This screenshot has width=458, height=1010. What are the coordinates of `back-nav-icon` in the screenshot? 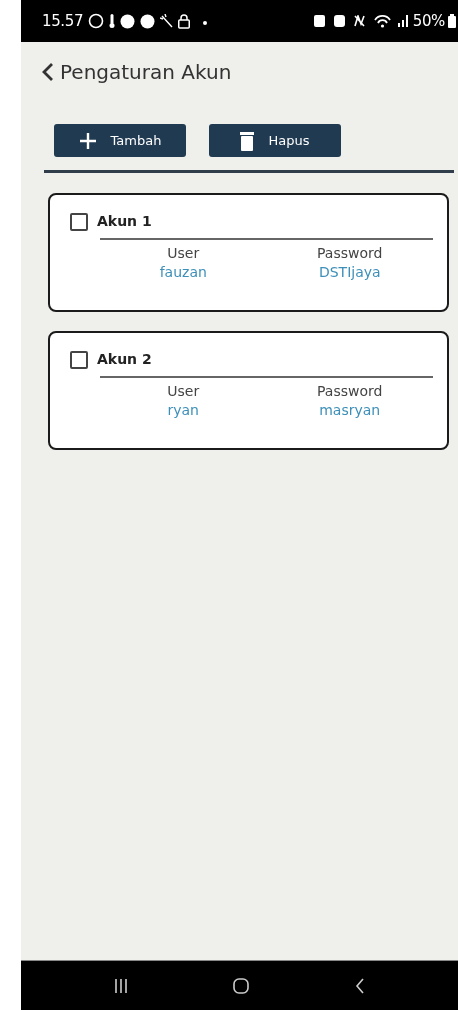 It's located at (360, 985).